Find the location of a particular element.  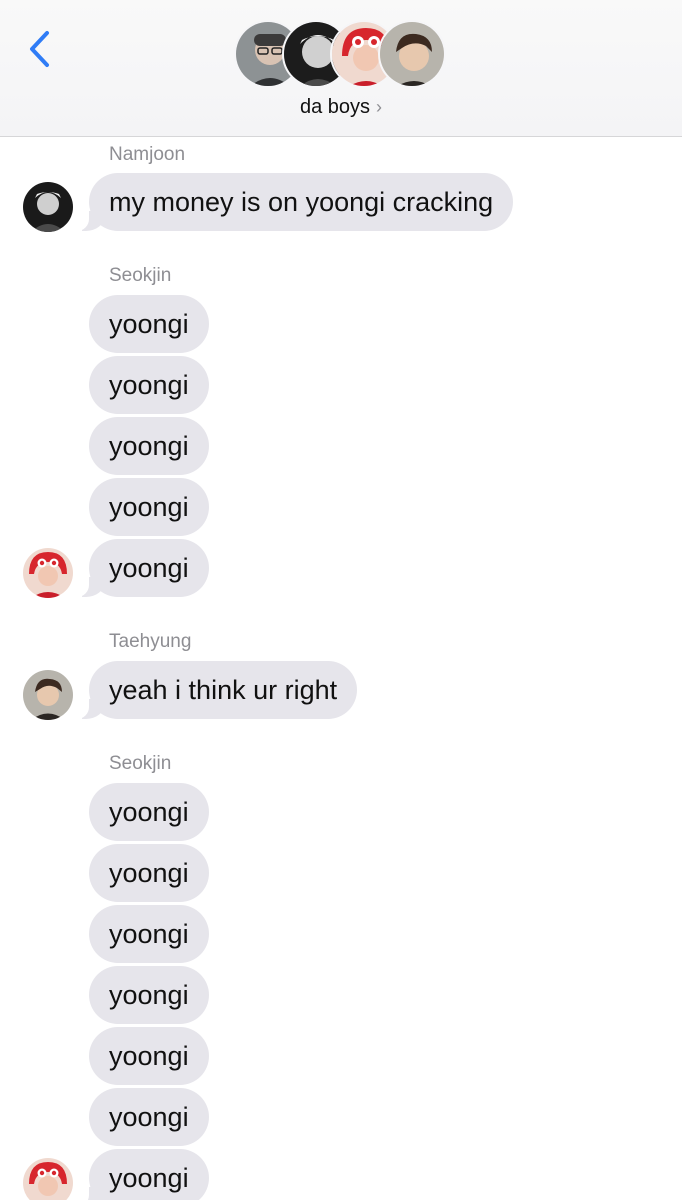

sender-name: Namjoon is located at coordinates (147, 154).